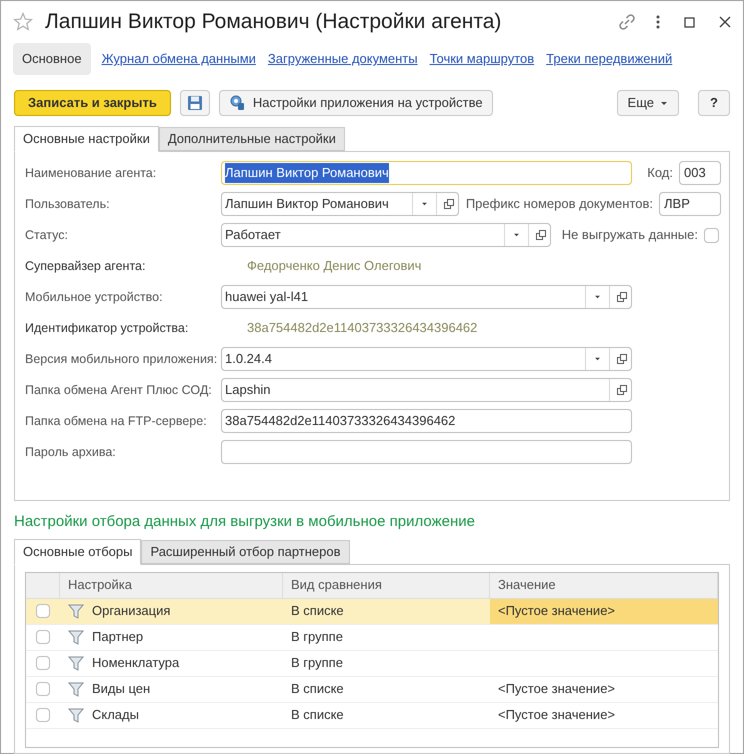  Describe the element at coordinates (94, 297) in the screenshot. I see `field-label: Мобильное устройство:` at that location.